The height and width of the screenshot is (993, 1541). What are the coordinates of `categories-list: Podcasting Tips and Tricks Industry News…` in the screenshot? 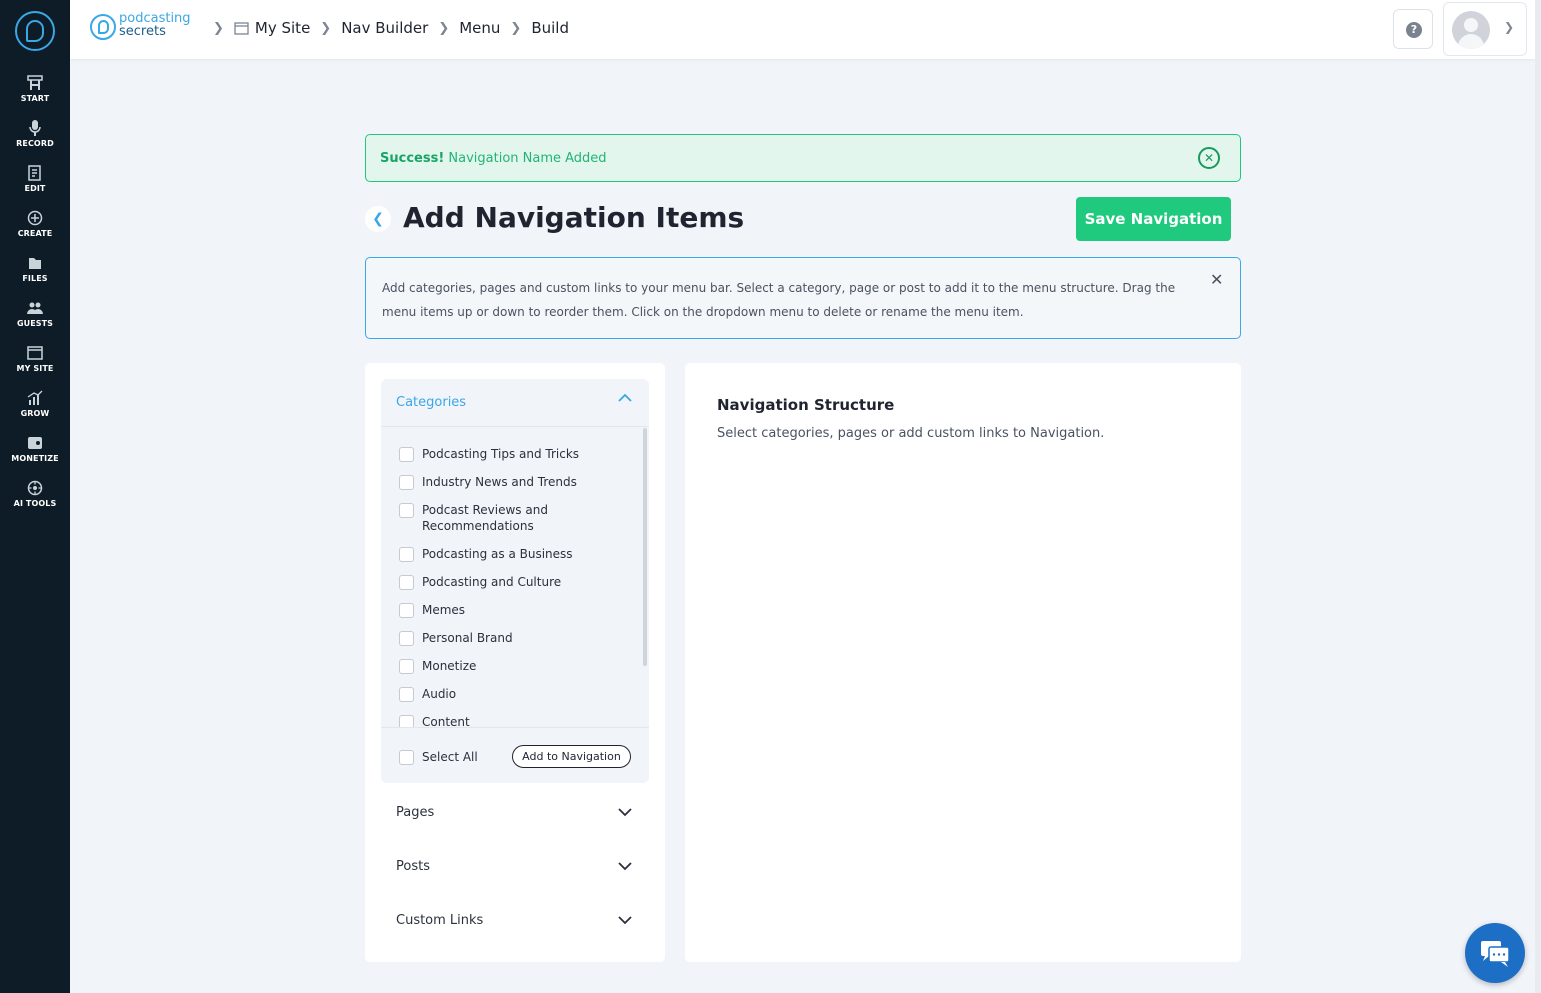 It's located at (515, 578).